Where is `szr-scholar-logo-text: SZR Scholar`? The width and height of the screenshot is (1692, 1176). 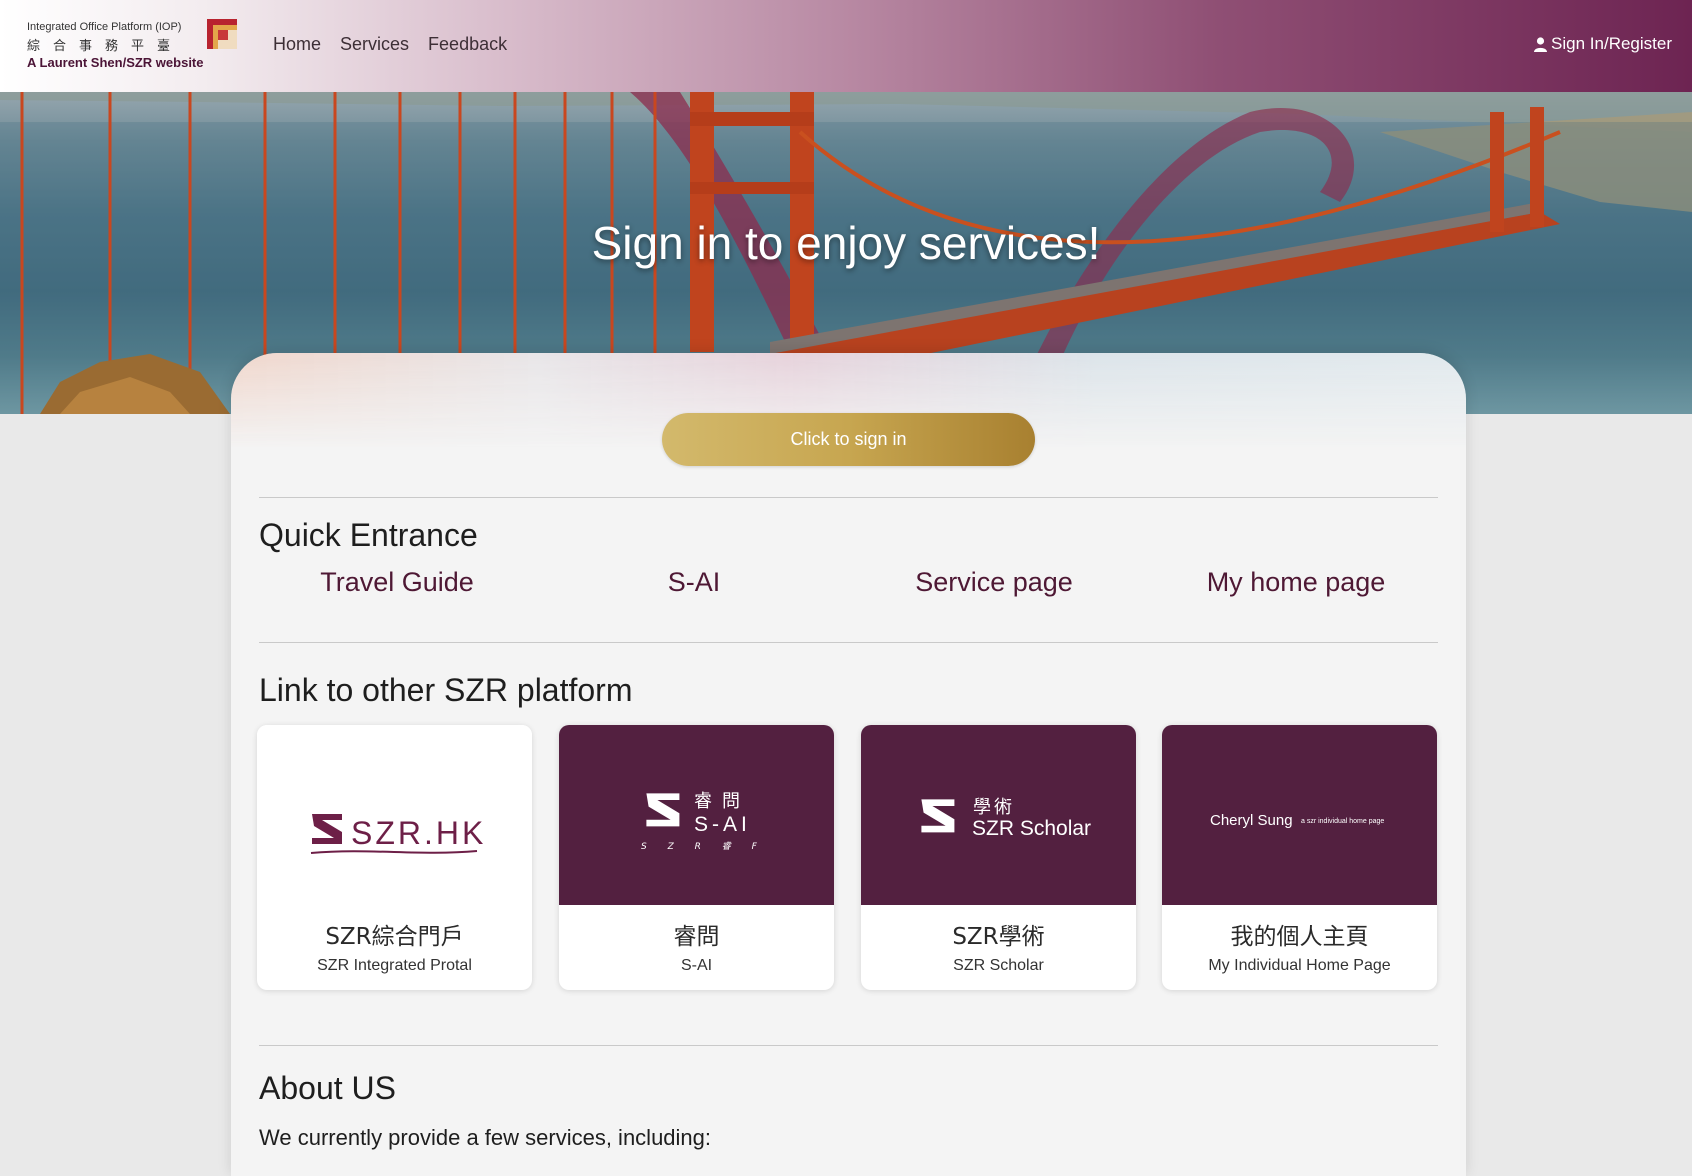 szr-scholar-logo-text: SZR Scholar is located at coordinates (1032, 828).